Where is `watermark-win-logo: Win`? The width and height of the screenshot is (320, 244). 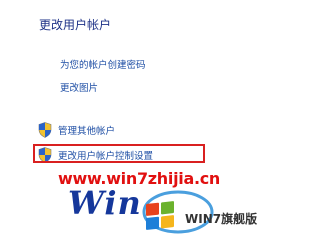 watermark-win-logo: Win is located at coordinates (105, 203).